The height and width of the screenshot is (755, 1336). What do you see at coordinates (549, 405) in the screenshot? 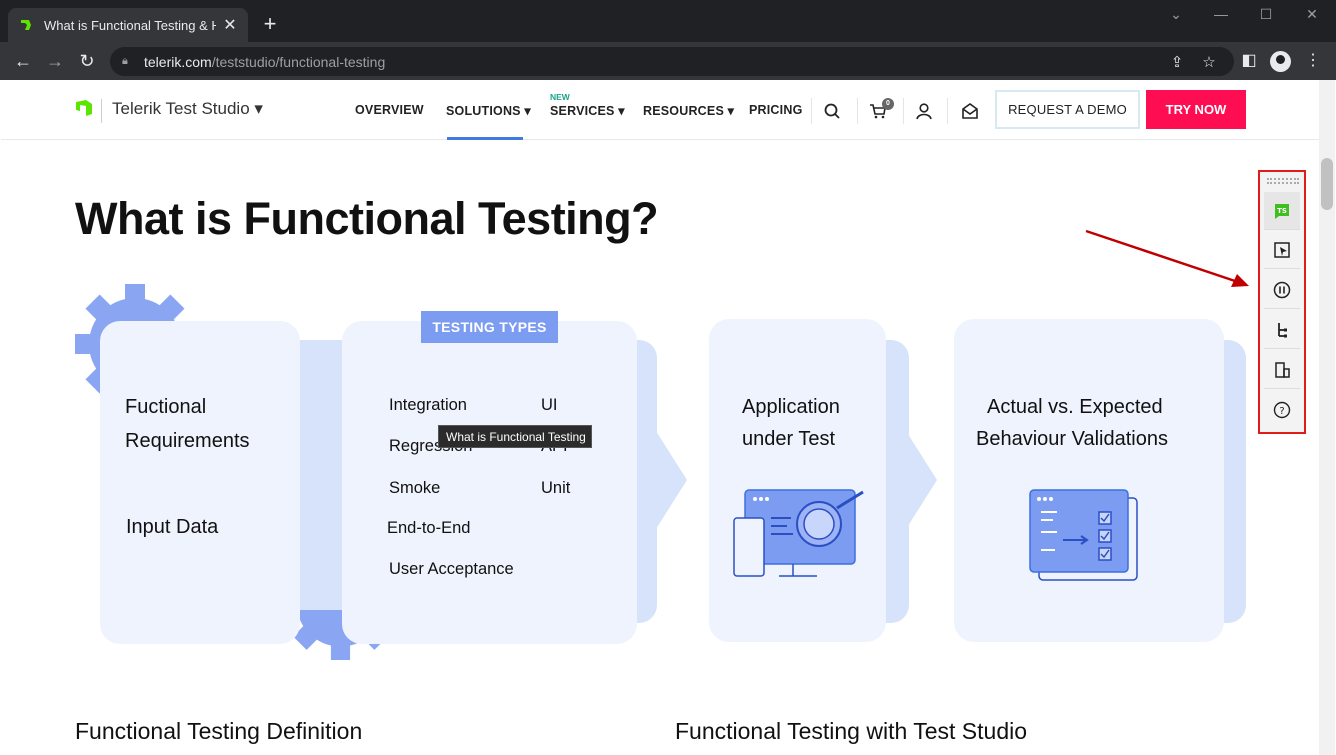
I see `testing-type: UI` at bounding box center [549, 405].